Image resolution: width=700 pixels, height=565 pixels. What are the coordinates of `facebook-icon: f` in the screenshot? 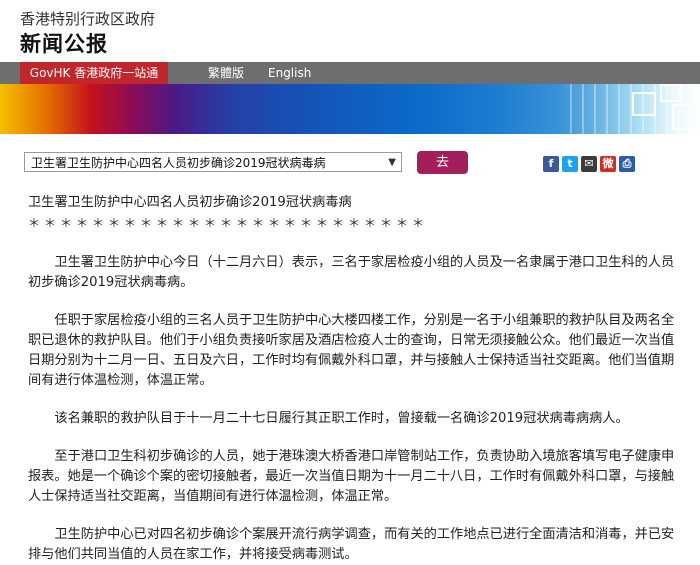 It's located at (551, 164).